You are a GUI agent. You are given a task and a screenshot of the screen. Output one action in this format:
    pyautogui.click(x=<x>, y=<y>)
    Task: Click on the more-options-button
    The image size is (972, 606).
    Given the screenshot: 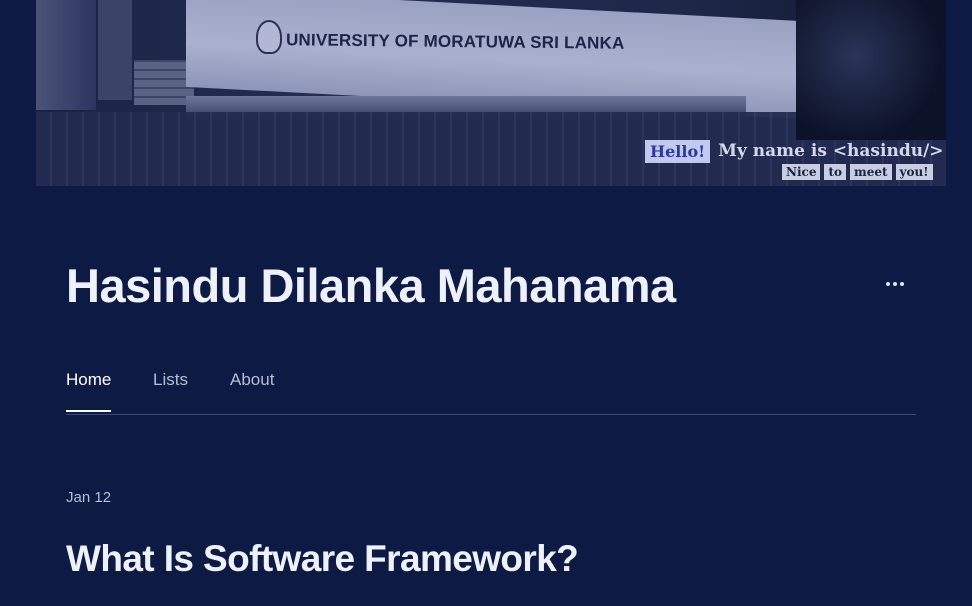 What is the action you would take?
    pyautogui.click(x=895, y=284)
    